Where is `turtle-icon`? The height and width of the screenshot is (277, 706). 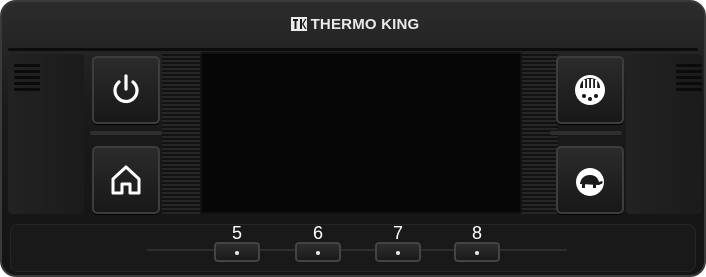
turtle-icon is located at coordinates (590, 182).